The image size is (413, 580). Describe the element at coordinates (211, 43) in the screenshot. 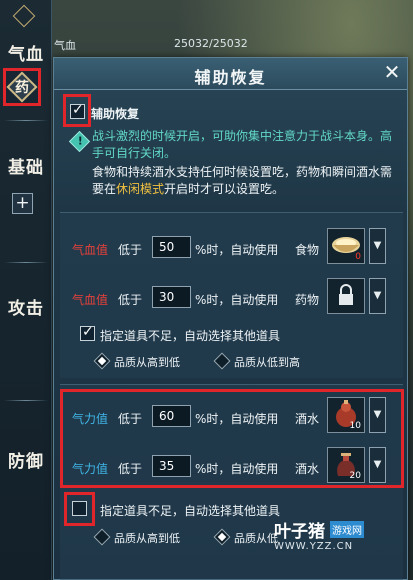

I see `hp-value: 25032/25032` at that location.